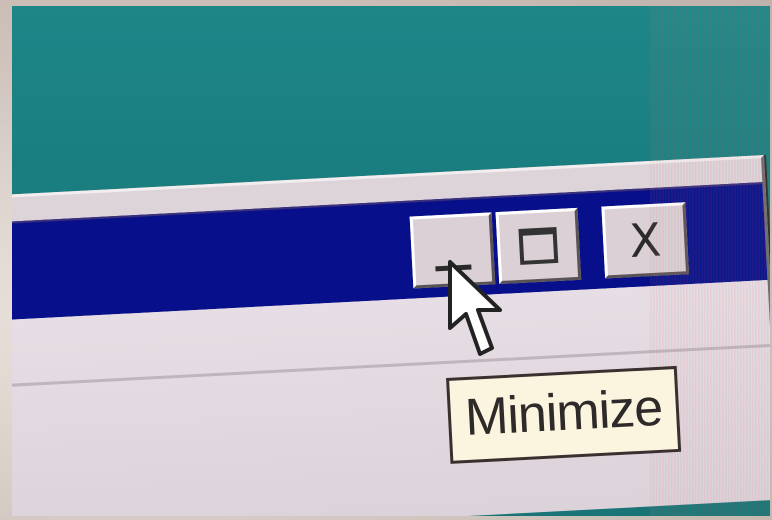 The width and height of the screenshot is (772, 520). I want to click on arrow-cursor-icon, so click(475, 308).